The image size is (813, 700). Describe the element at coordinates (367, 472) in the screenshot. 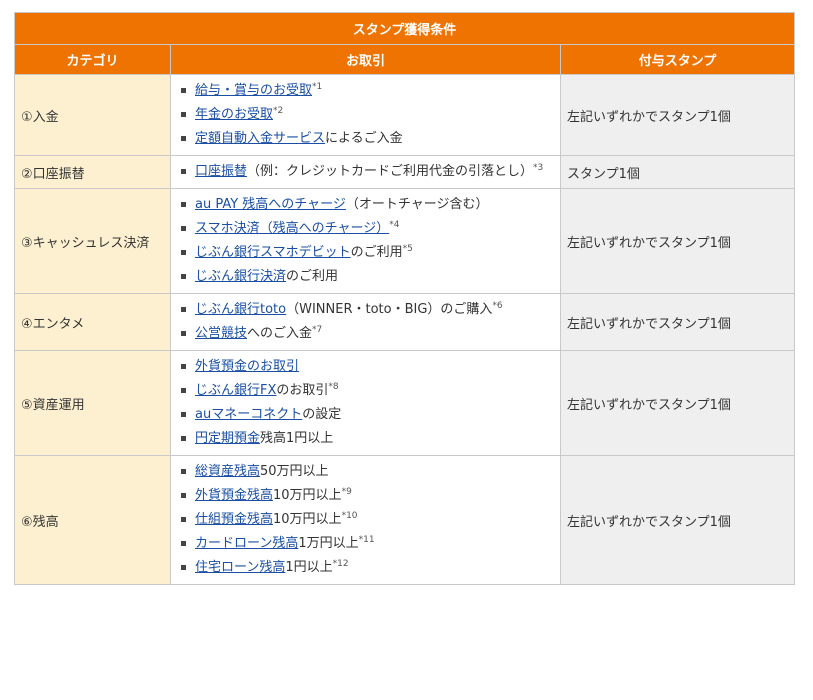

I see `list-item: 総資産残高50万円以上` at that location.